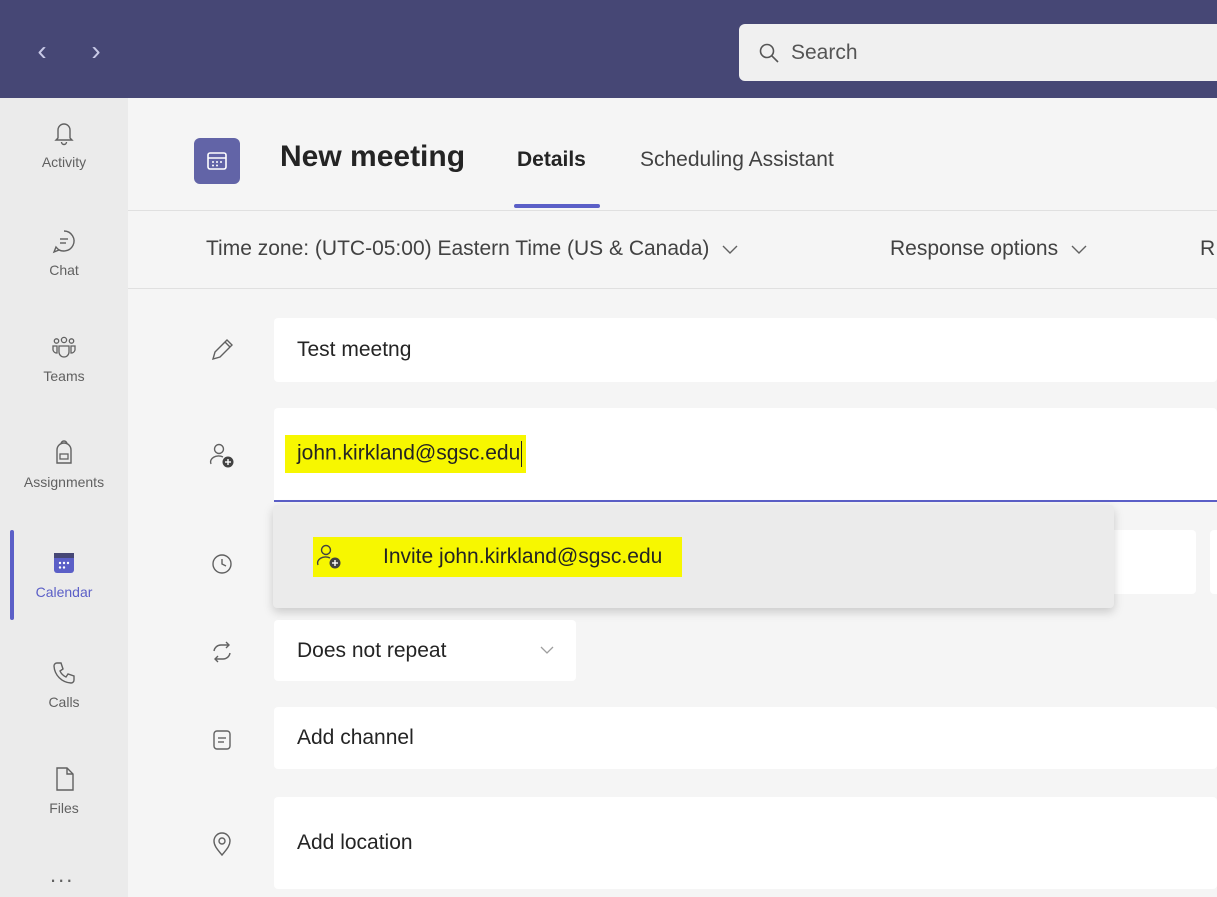 The width and height of the screenshot is (1217, 897). Describe the element at coordinates (64, 258) in the screenshot. I see `rail-item-chat: Chat` at that location.